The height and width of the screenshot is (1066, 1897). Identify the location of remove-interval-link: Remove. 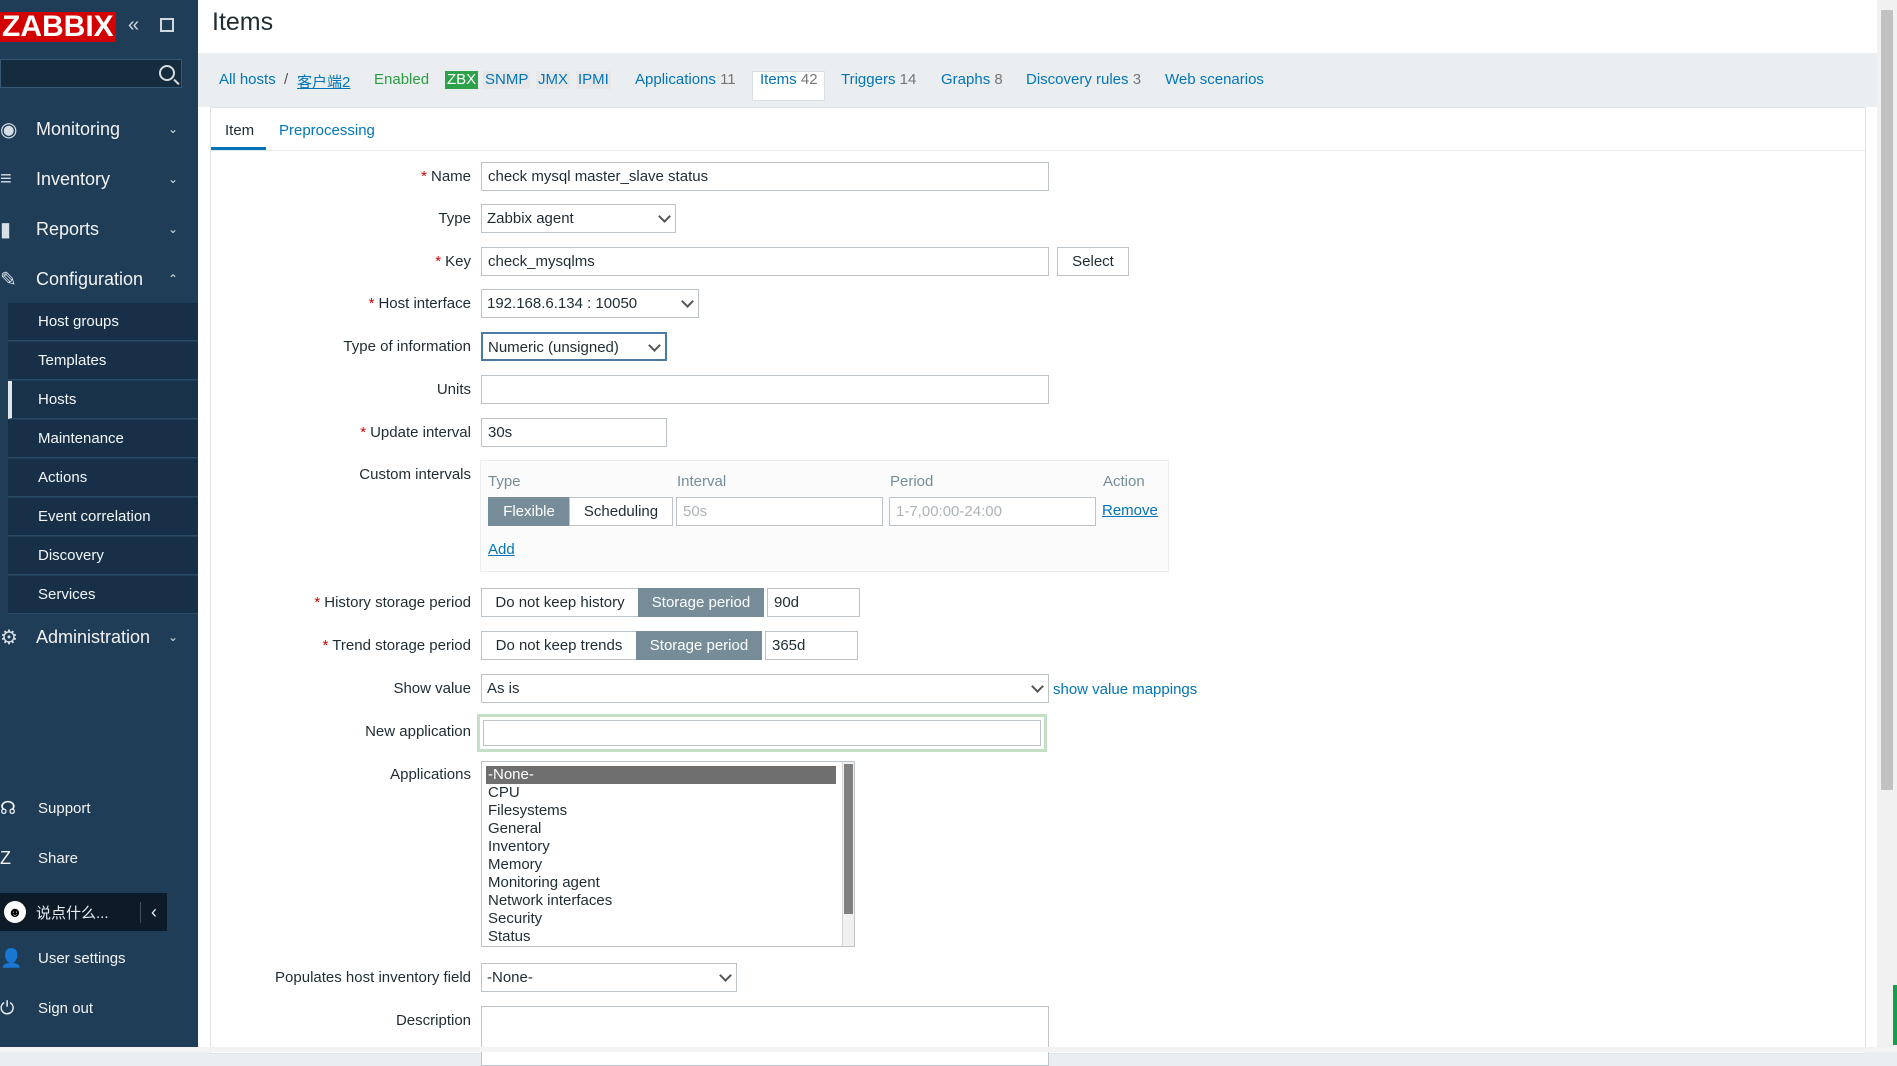
(1130, 510).